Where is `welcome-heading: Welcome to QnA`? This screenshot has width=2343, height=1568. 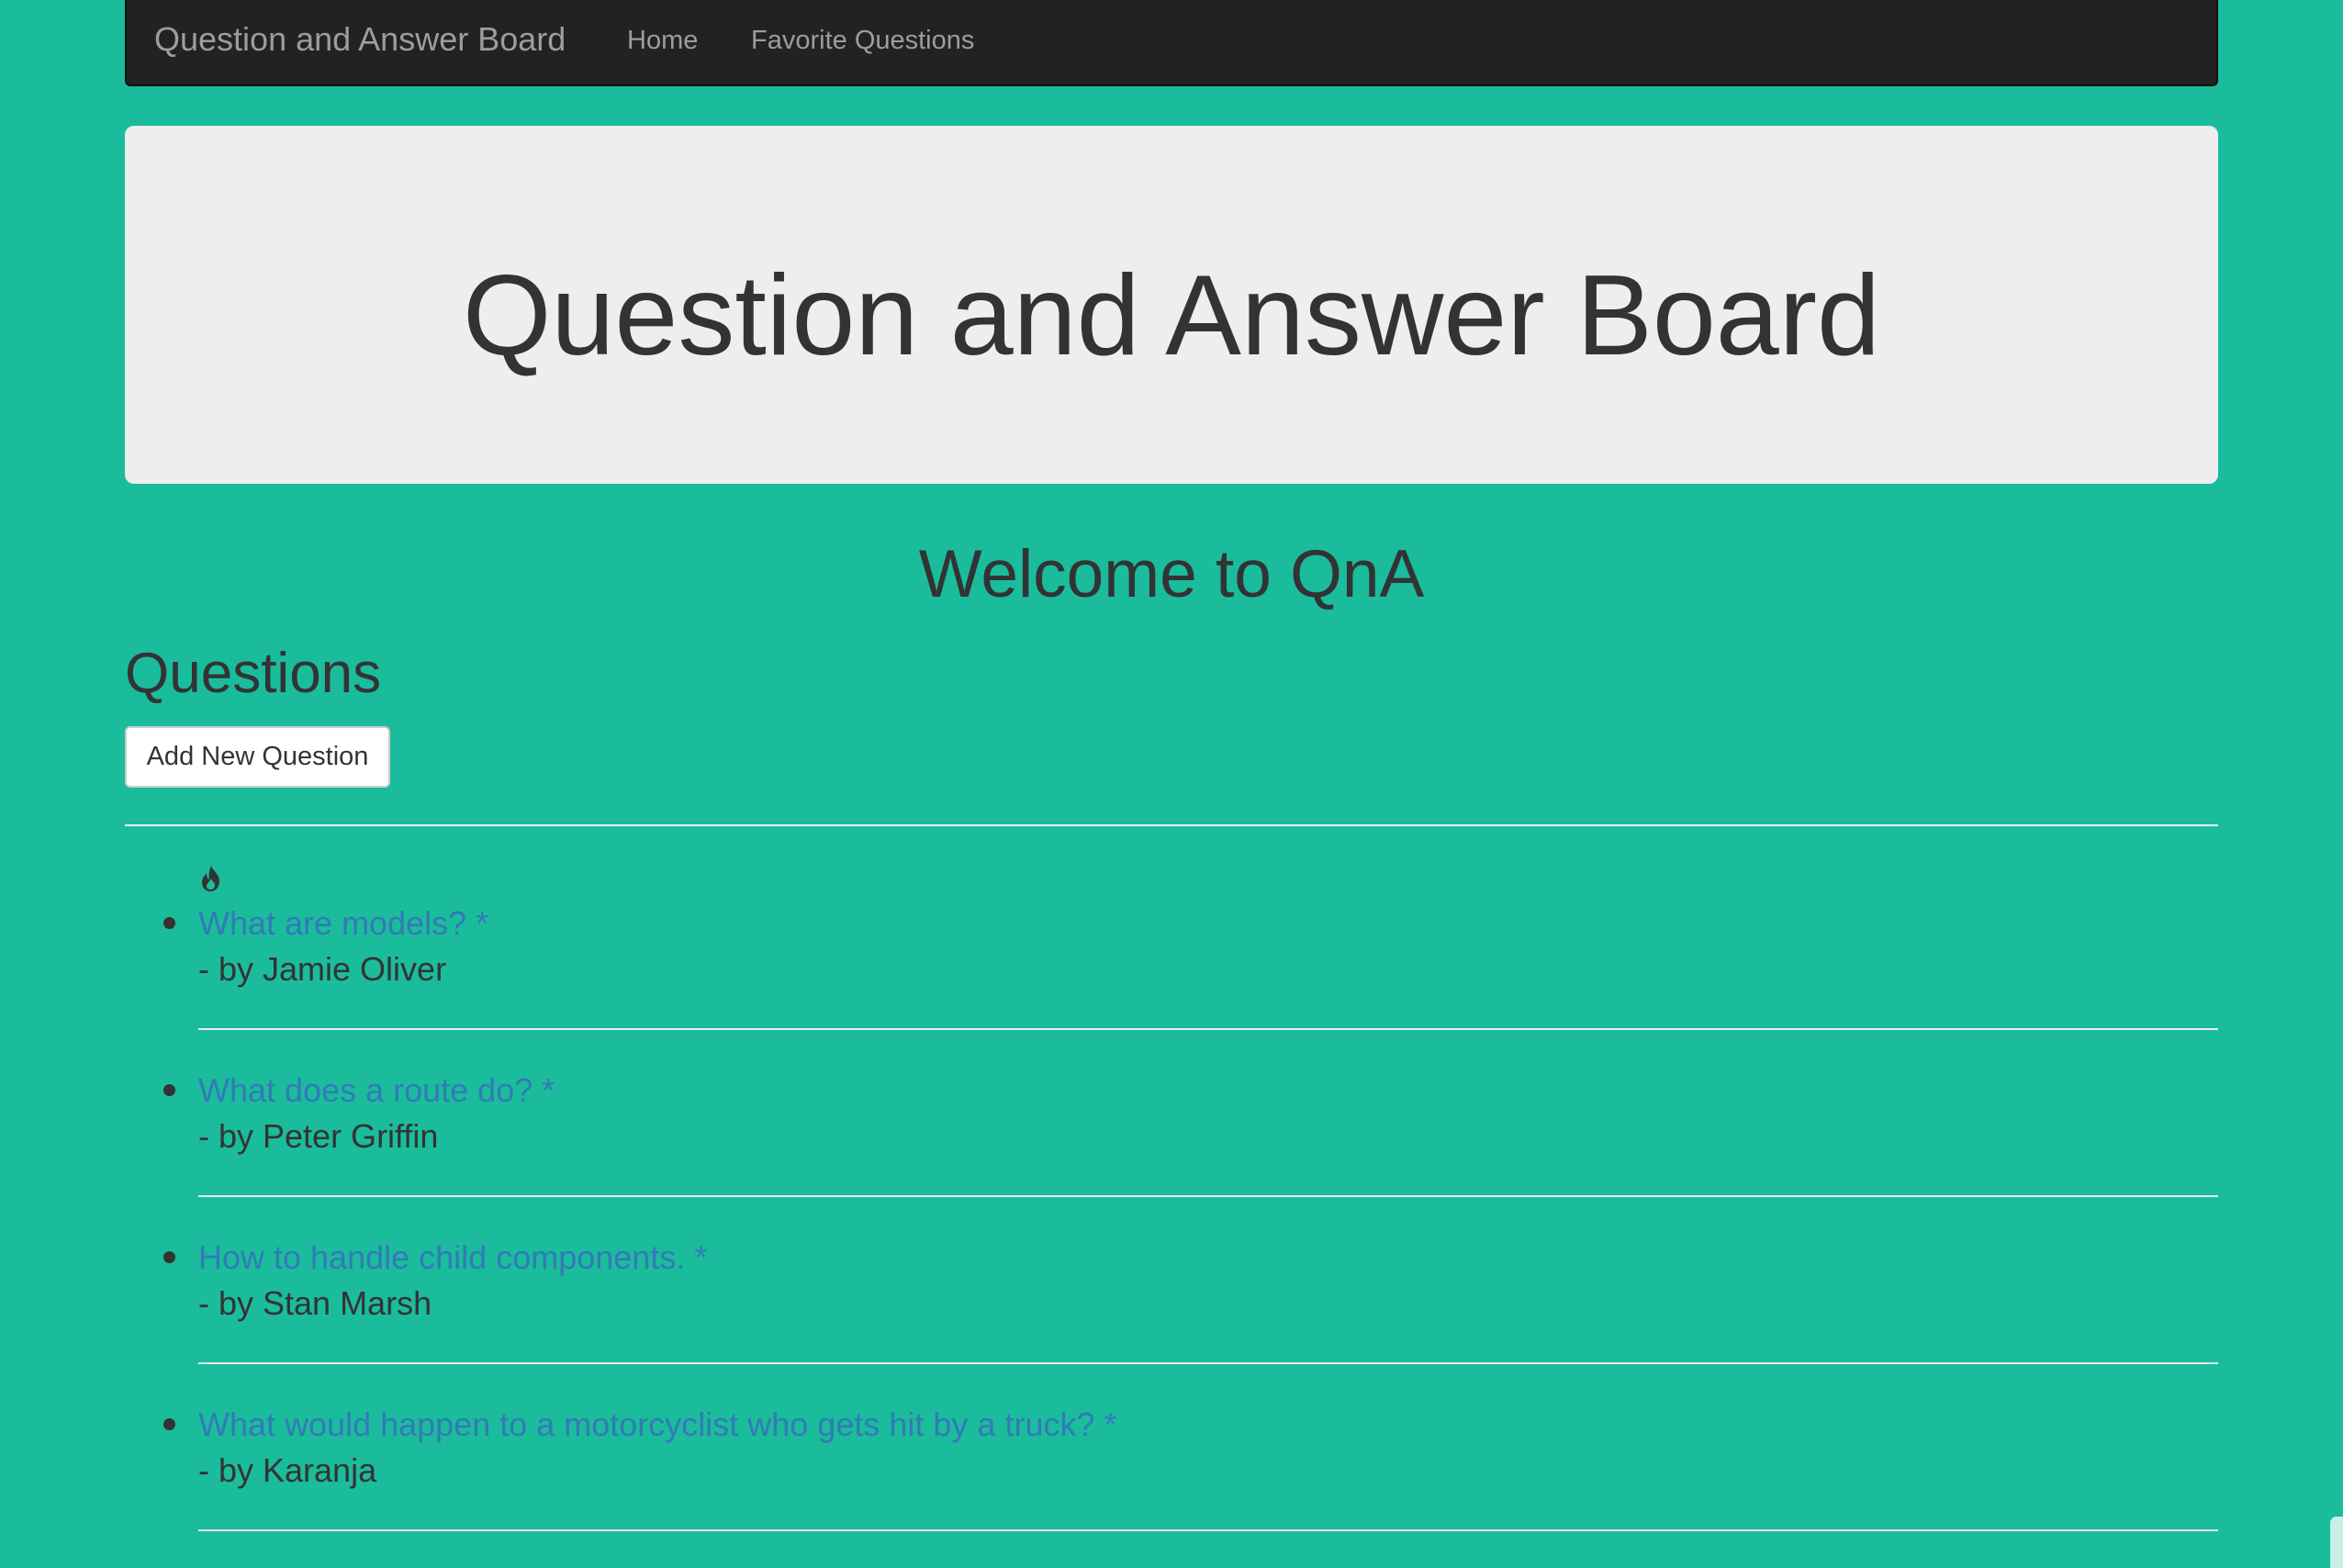
welcome-heading: Welcome to QnA is located at coordinates (1171, 574).